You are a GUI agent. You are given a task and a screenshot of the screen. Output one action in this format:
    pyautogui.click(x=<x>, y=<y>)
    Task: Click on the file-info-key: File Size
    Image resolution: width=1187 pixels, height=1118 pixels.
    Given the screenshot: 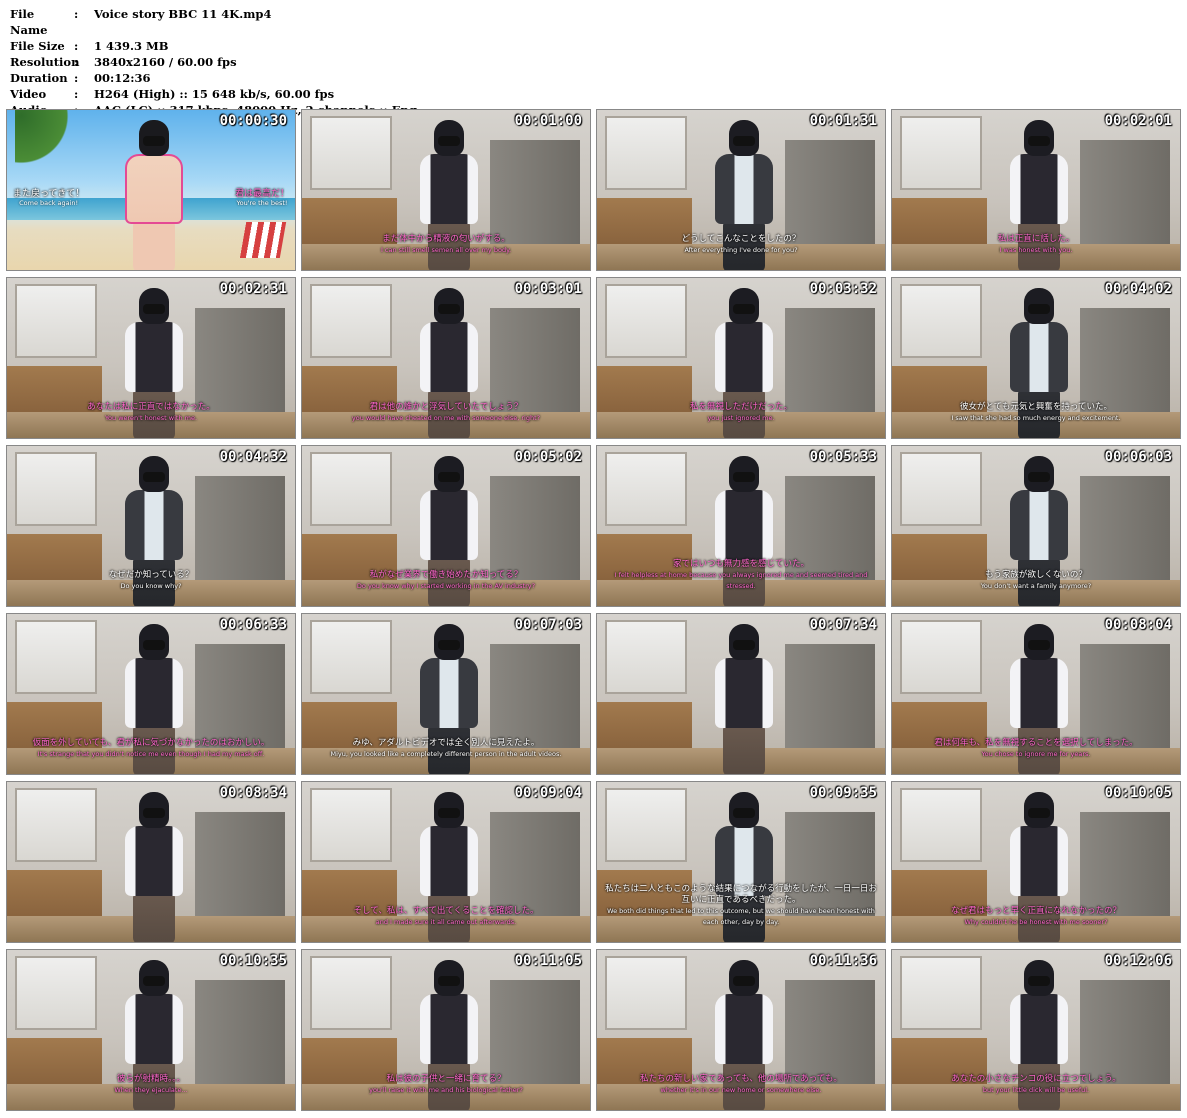 What is the action you would take?
    pyautogui.click(x=37, y=46)
    